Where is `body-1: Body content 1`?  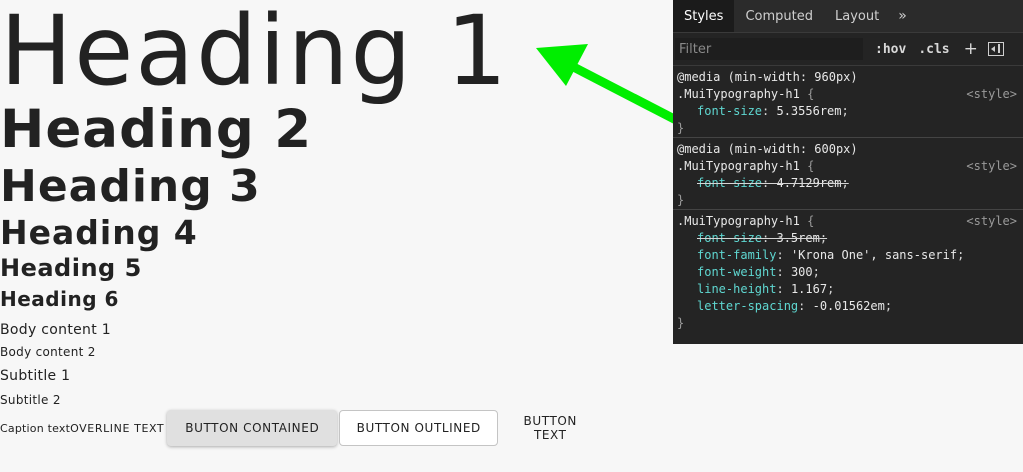
body-1: Body content 1 is located at coordinates (55, 330).